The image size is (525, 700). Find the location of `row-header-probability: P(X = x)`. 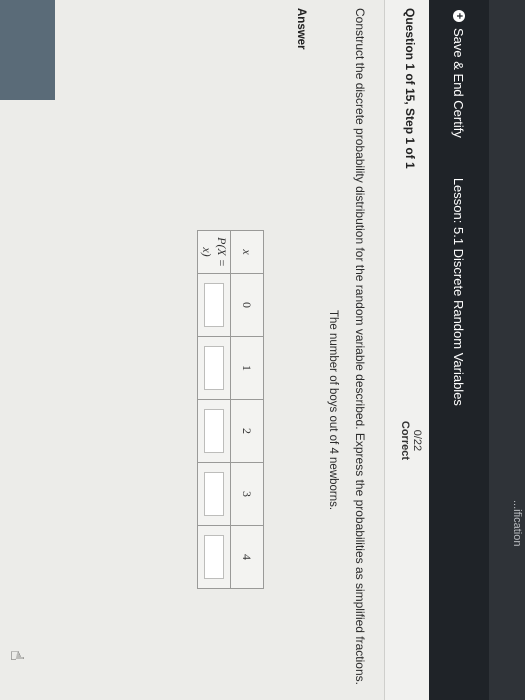

row-header-probability: P(X = x) is located at coordinates (214, 252).